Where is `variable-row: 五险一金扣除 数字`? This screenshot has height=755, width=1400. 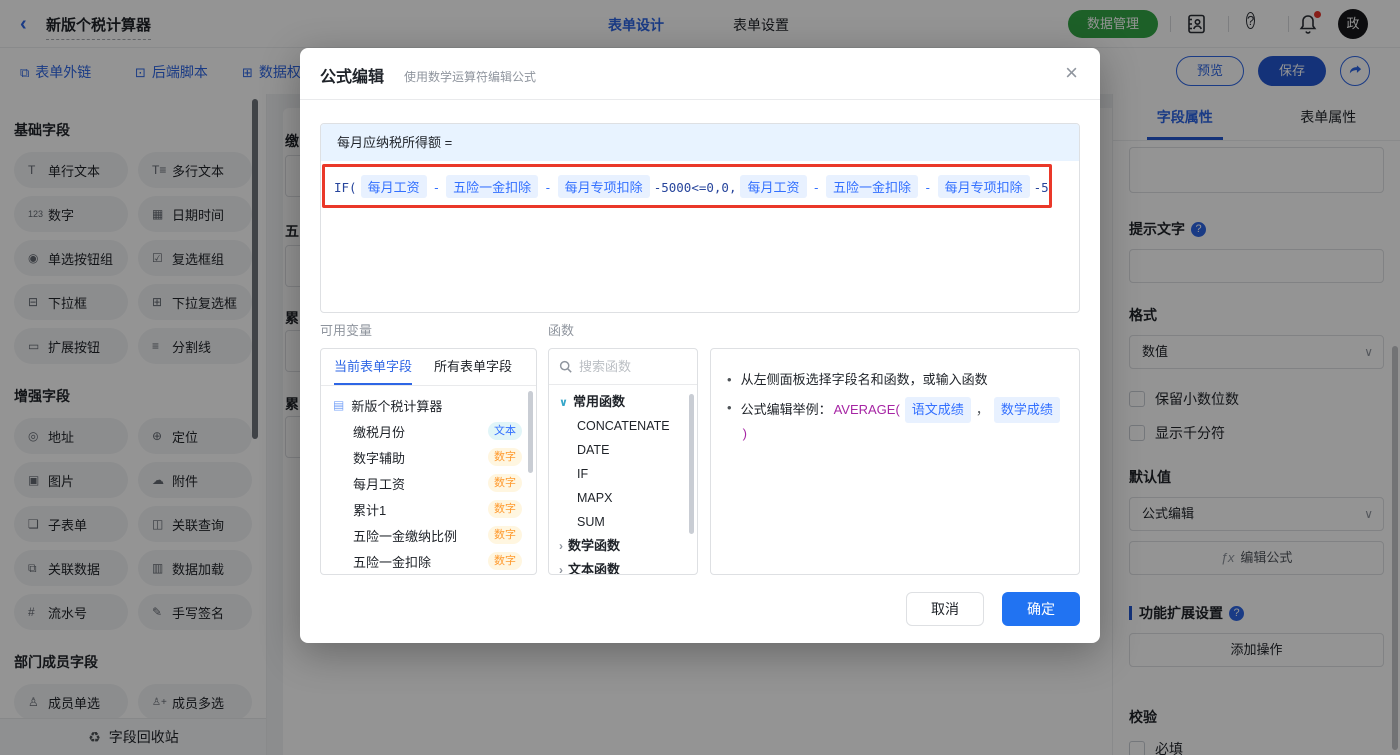
variable-row: 五险一金扣除 数字 is located at coordinates (428, 561).